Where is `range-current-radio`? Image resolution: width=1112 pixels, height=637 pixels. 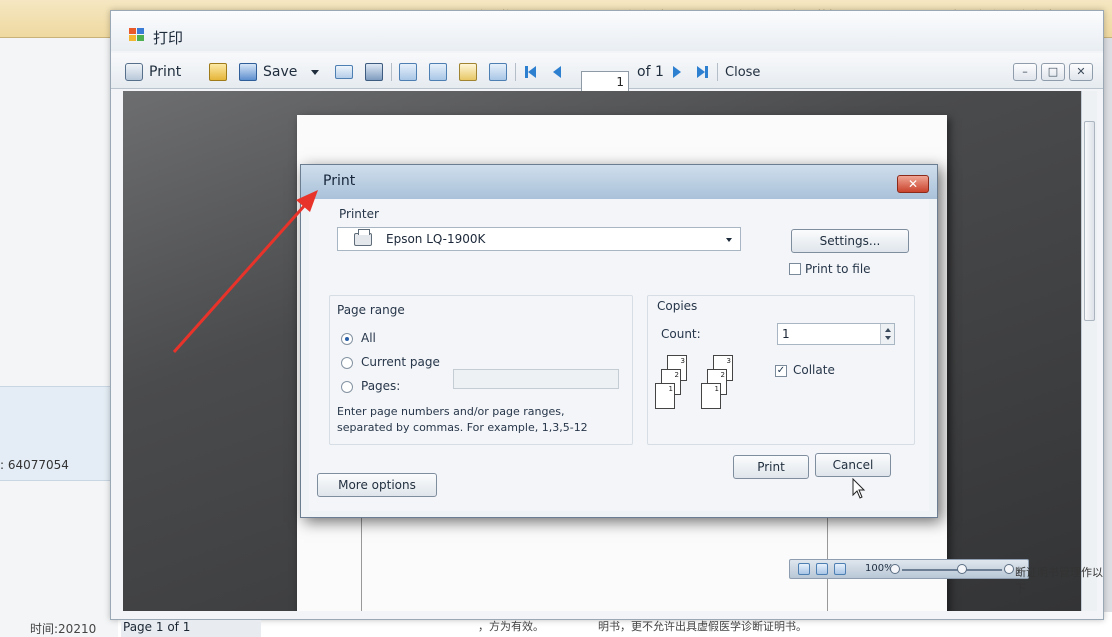
range-current-radio is located at coordinates (347, 363).